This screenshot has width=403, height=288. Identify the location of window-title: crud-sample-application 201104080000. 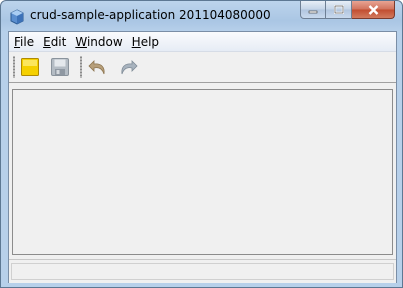
(150, 15).